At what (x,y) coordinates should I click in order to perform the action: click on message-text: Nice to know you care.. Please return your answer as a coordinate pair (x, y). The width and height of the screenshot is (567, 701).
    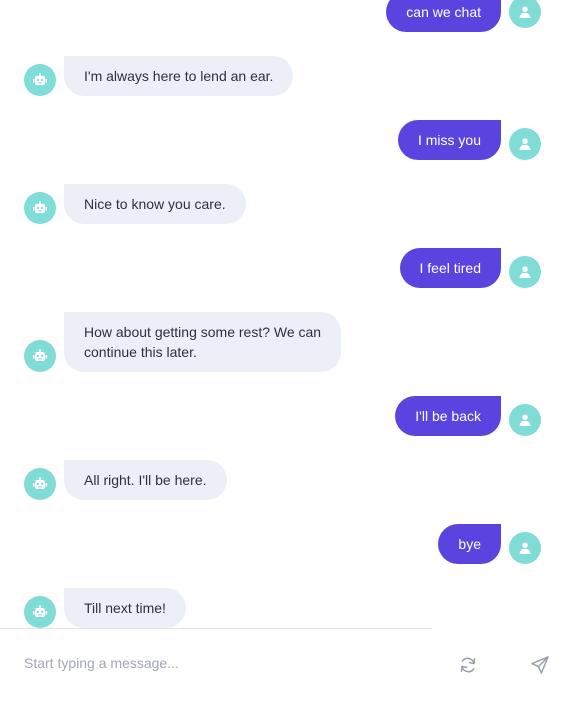
    Looking at the image, I should click on (155, 204).